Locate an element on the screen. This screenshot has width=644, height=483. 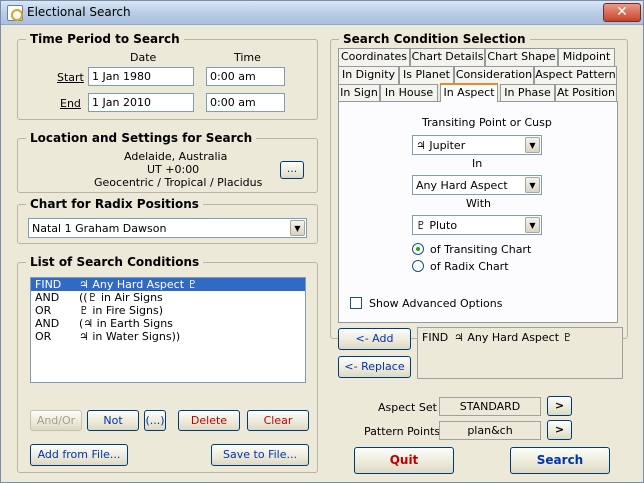
transiting-chart-radio is located at coordinates (418, 249).